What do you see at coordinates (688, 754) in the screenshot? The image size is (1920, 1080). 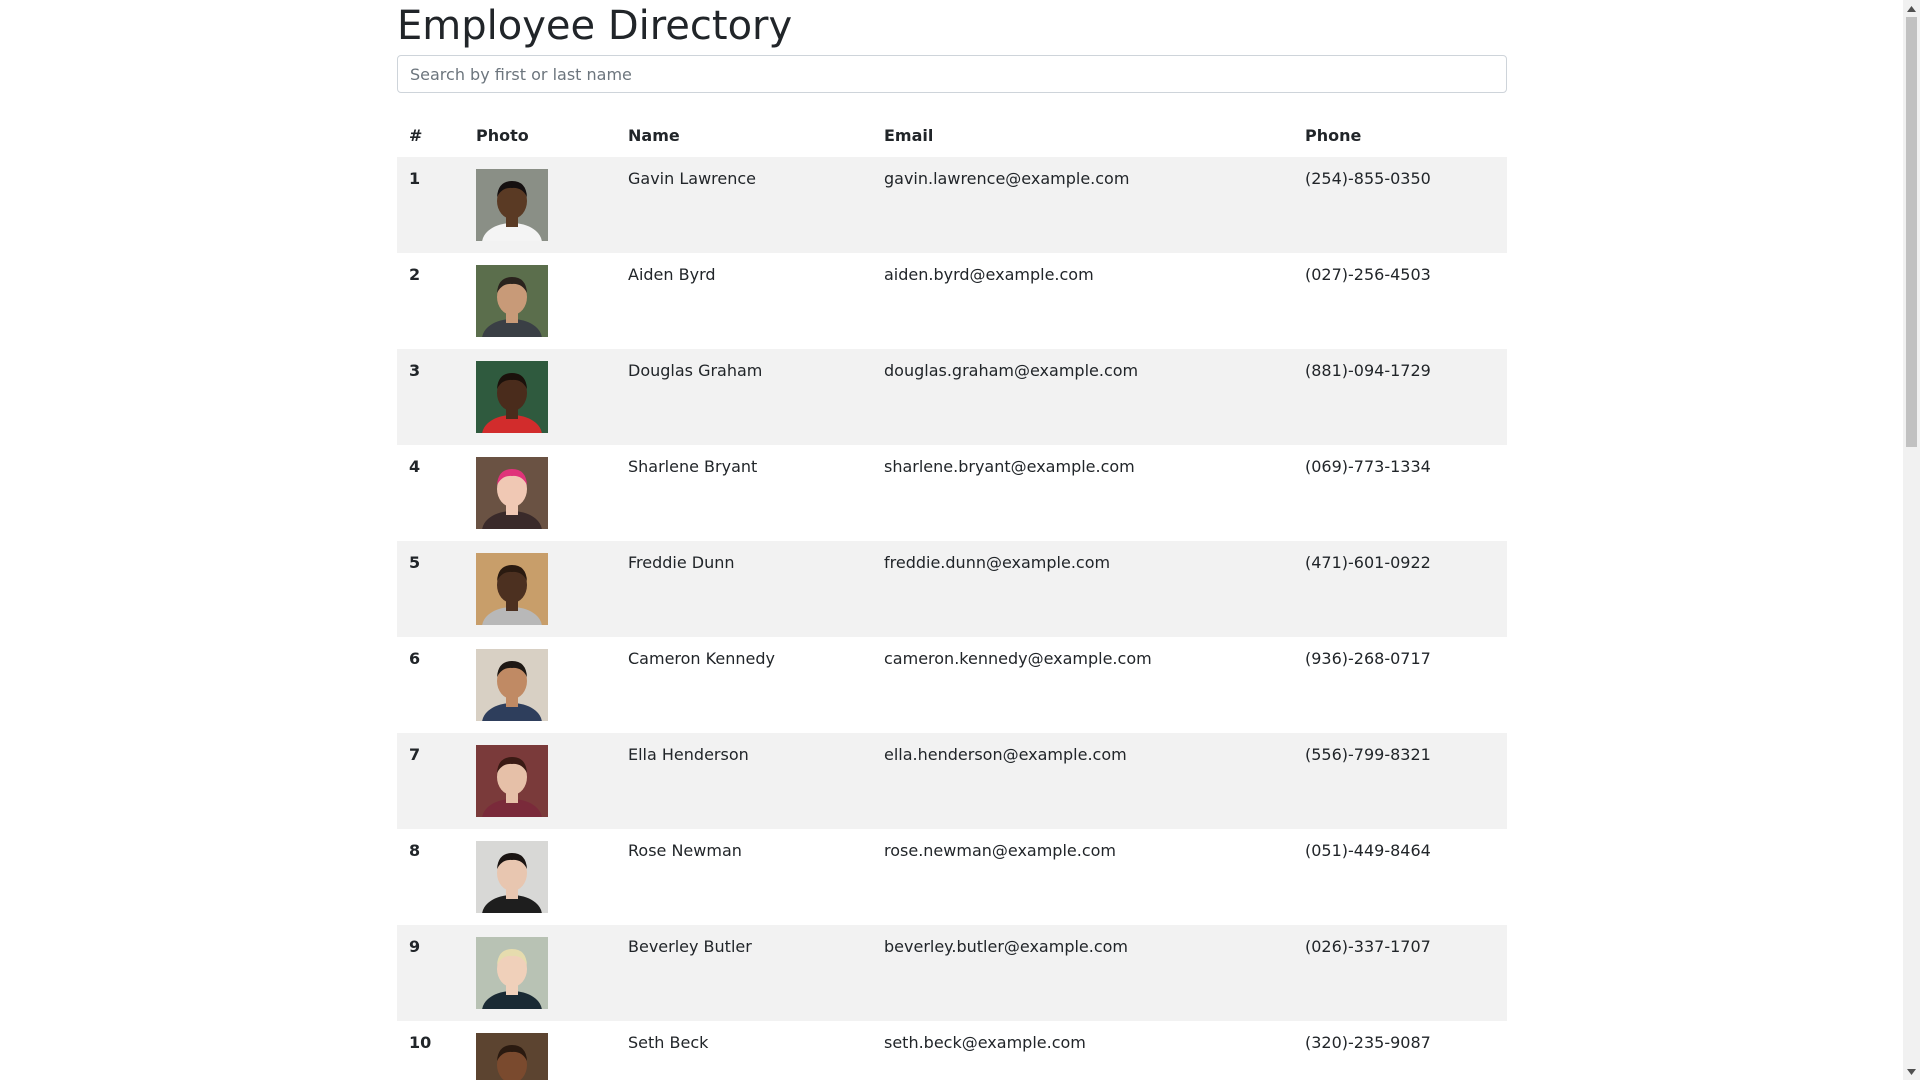 I see `employee-name: Ella Henderson` at bounding box center [688, 754].